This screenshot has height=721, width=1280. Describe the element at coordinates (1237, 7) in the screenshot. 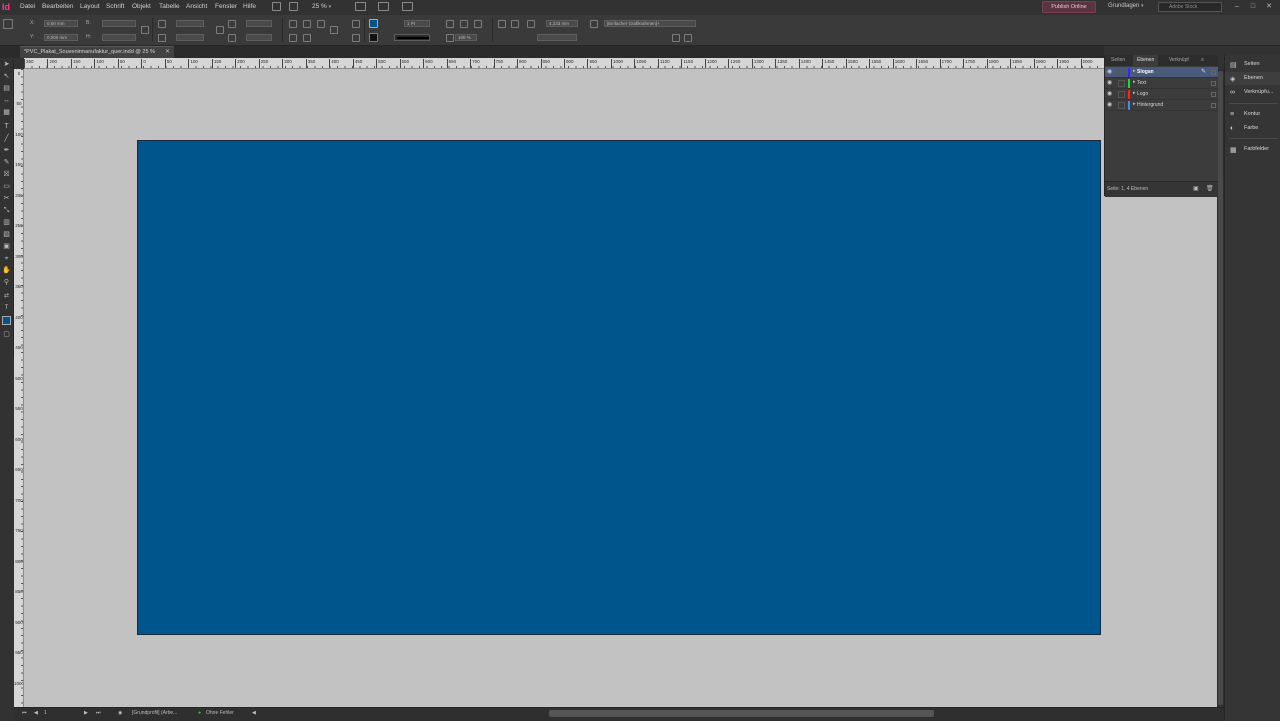

I see `minimize-icon: –` at that location.